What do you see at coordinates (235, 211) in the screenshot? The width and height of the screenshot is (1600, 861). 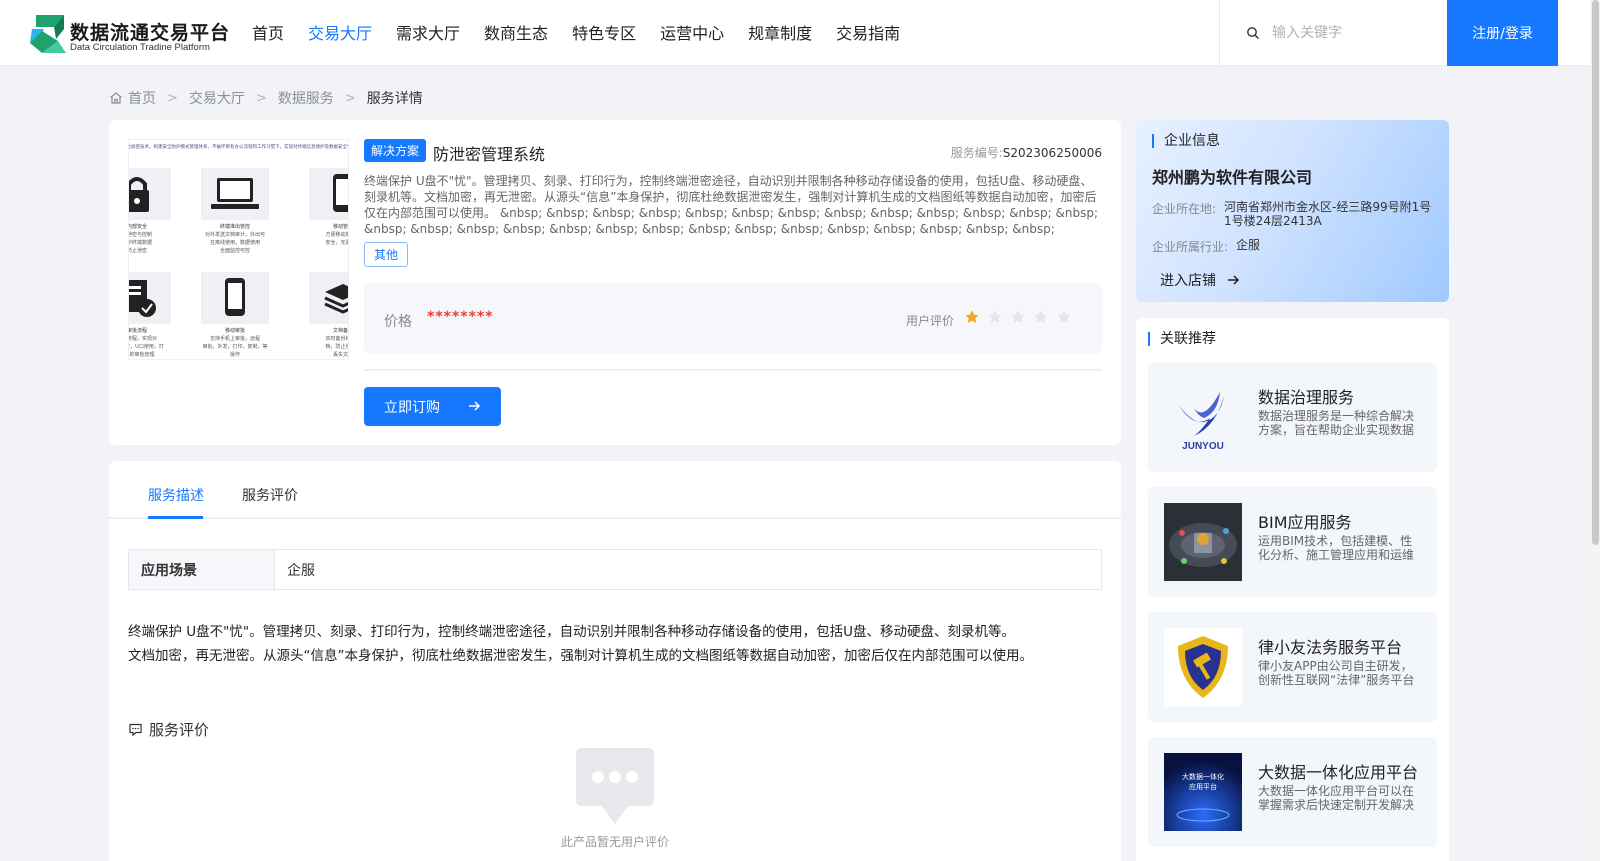 I see `laptop-icon: 终端准出管控对外发送文档审计，外出可在离线使用，数据使用全面监控可控` at bounding box center [235, 211].